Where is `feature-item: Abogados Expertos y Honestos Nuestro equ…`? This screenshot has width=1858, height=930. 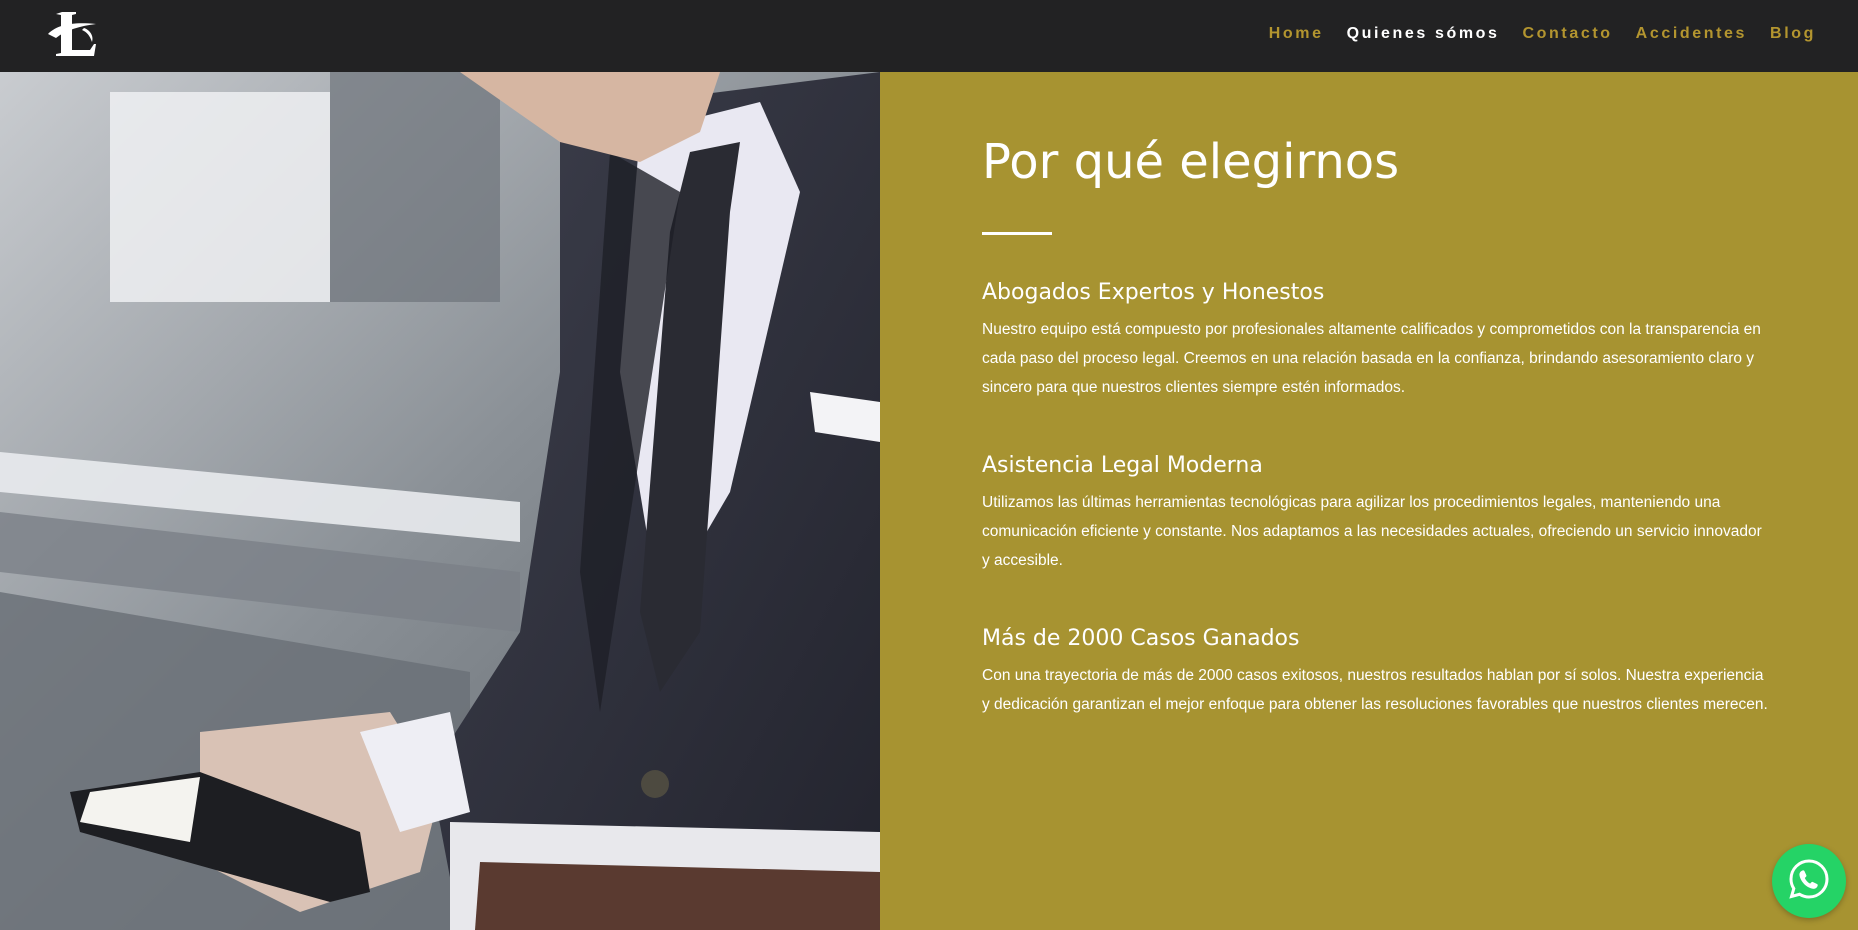 feature-item: Abogados Expertos y Honestos Nuestro equ… is located at coordinates (1382, 341).